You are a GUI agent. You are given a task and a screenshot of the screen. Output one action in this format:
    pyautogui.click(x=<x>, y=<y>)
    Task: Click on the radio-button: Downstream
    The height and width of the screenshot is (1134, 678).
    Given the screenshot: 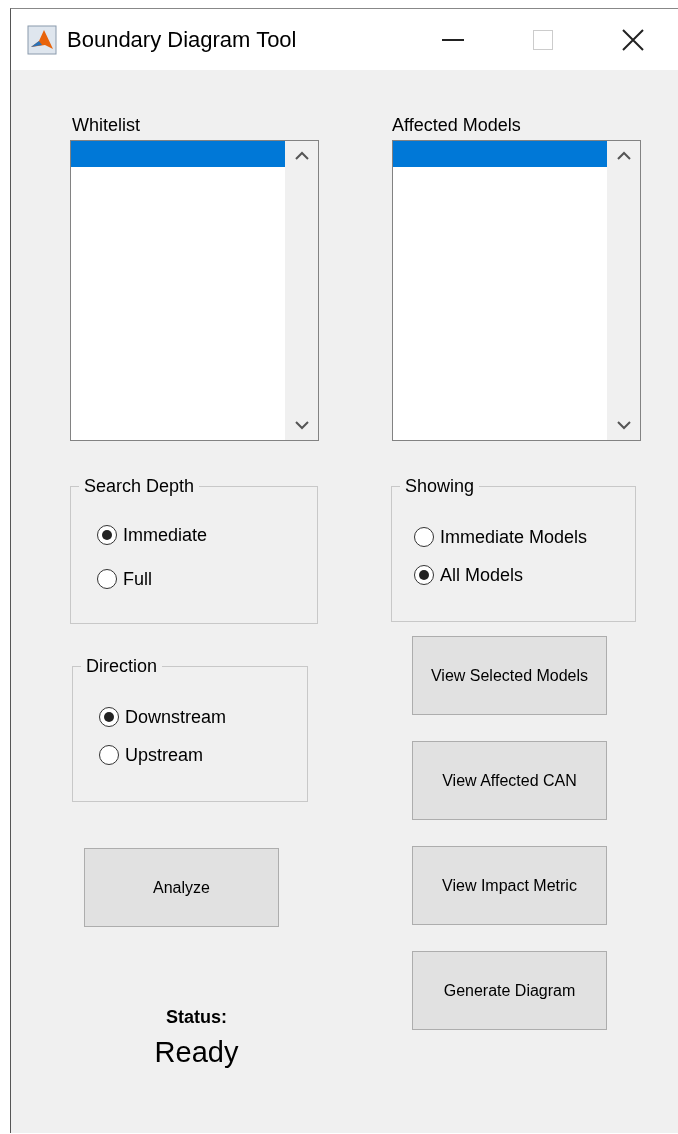 What is the action you would take?
    pyautogui.click(x=203, y=717)
    